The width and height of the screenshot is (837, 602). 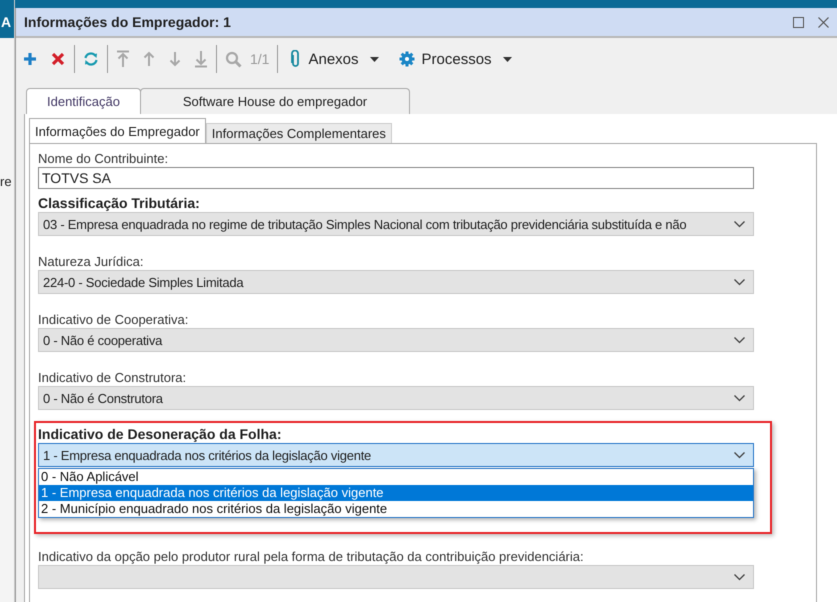 What do you see at coordinates (117, 130) in the screenshot?
I see `tab: Informações do Empregador` at bounding box center [117, 130].